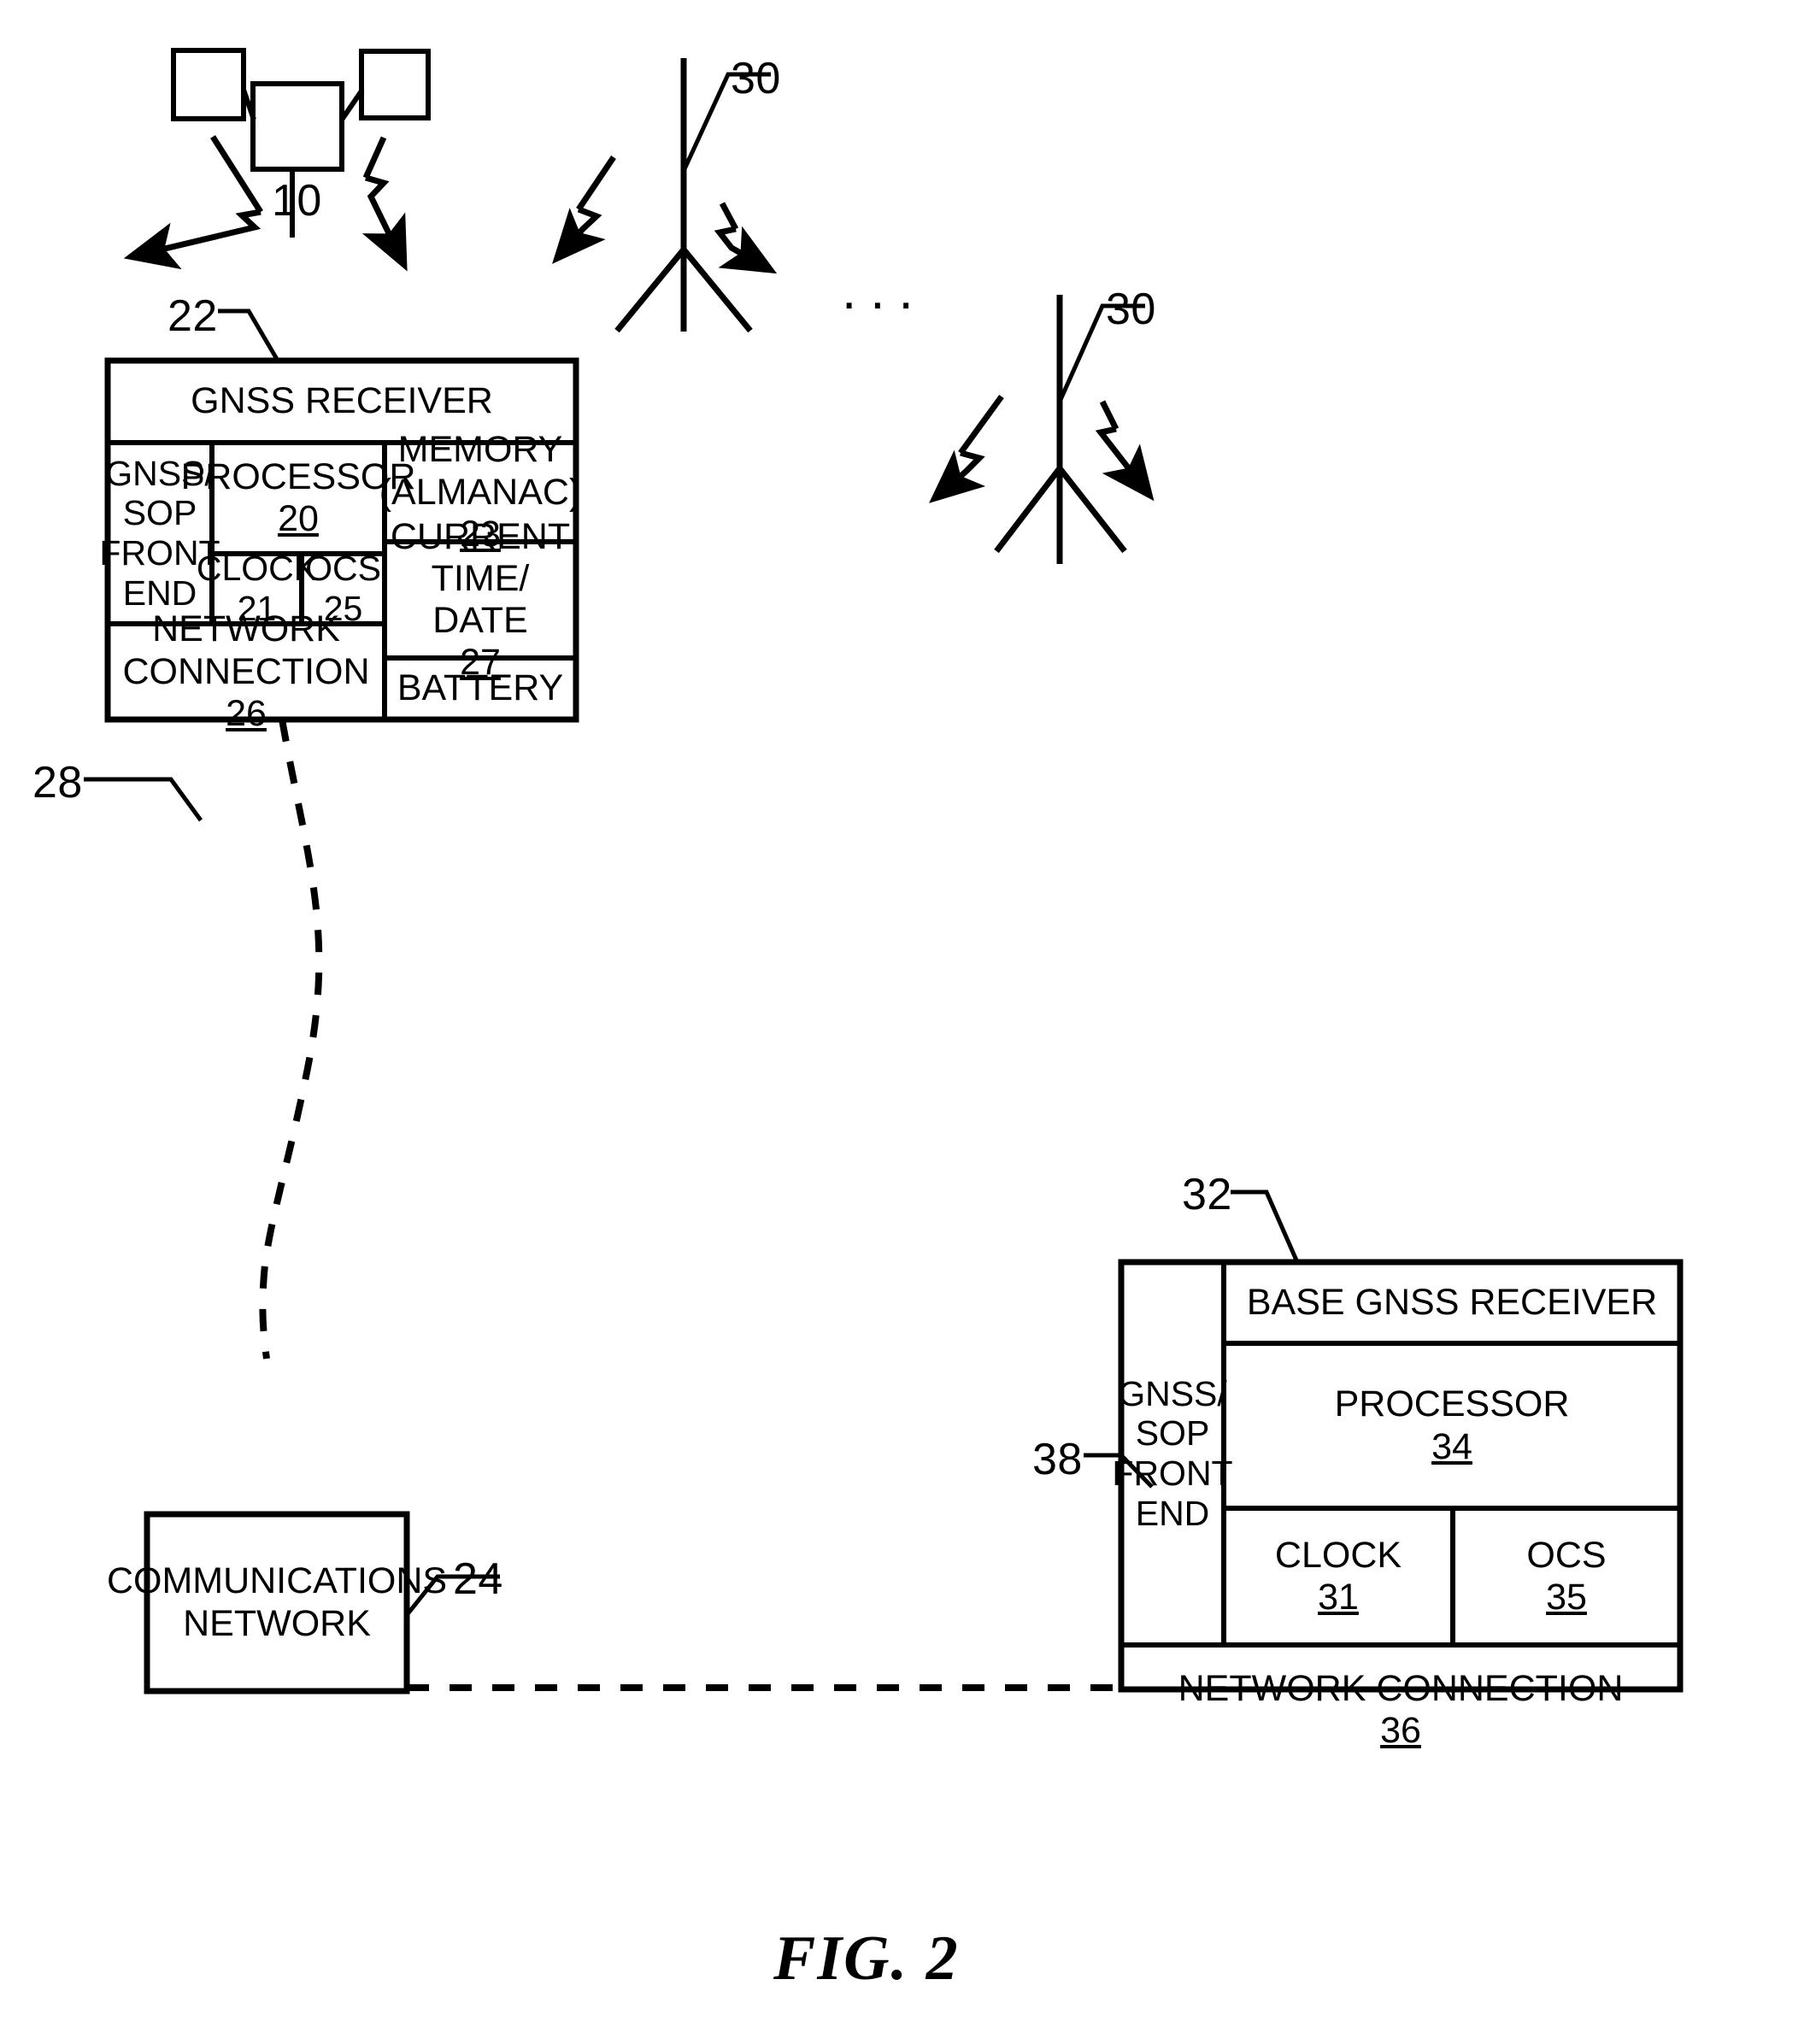  Describe the element at coordinates (1125, 451) in the screenshot. I see `signal-arrow-tower2-right` at that location.